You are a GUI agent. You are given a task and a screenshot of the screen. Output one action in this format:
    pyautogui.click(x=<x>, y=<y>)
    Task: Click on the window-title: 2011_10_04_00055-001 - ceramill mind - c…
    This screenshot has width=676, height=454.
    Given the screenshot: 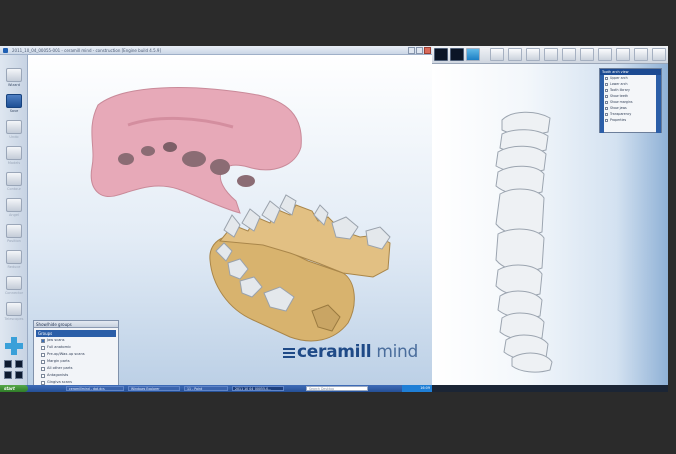 What is the action you would take?
    pyautogui.click(x=87, y=50)
    